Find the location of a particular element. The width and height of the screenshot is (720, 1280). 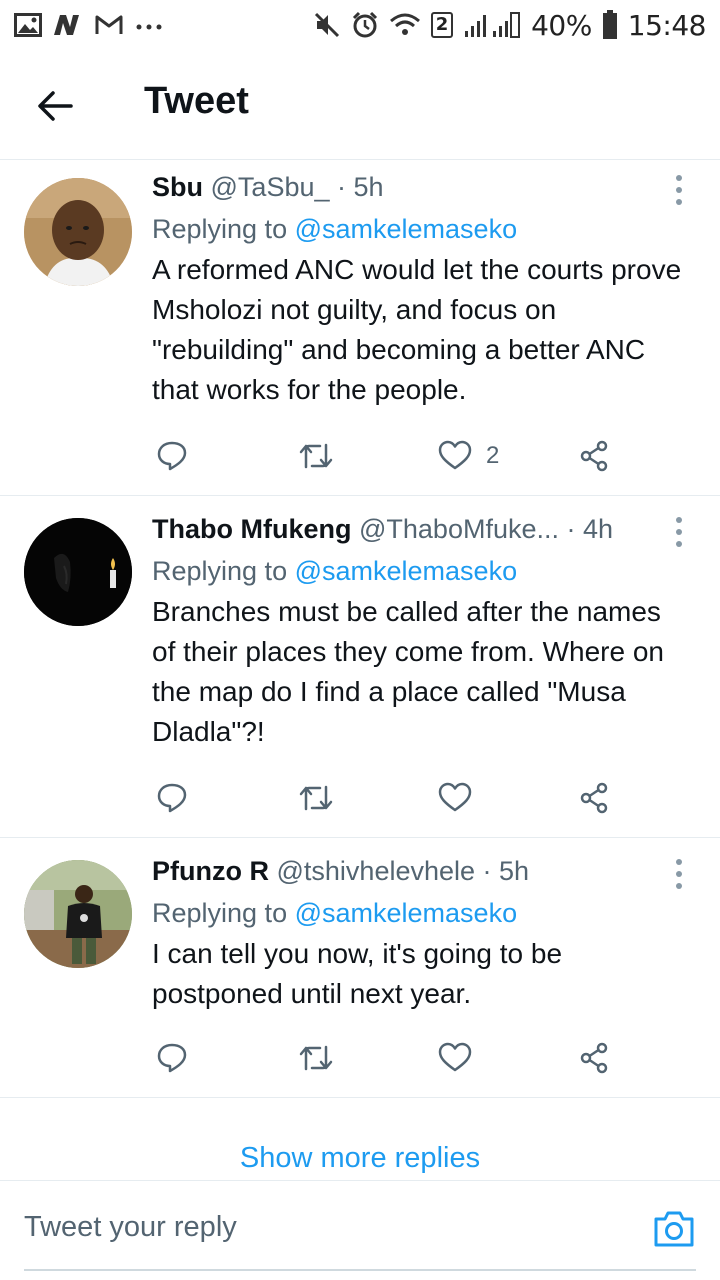

sim-badge: 2 is located at coordinates (442, 25).